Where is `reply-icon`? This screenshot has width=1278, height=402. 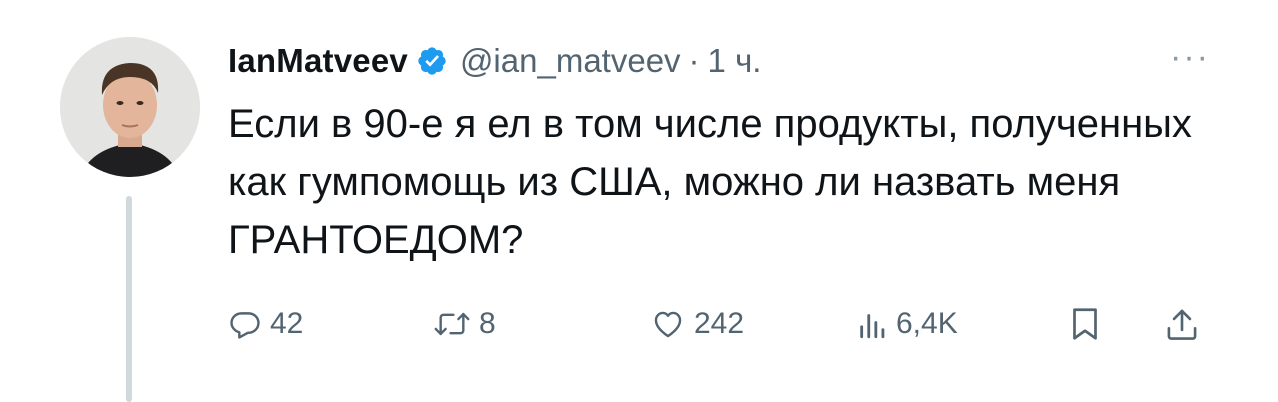 reply-icon is located at coordinates (245, 324).